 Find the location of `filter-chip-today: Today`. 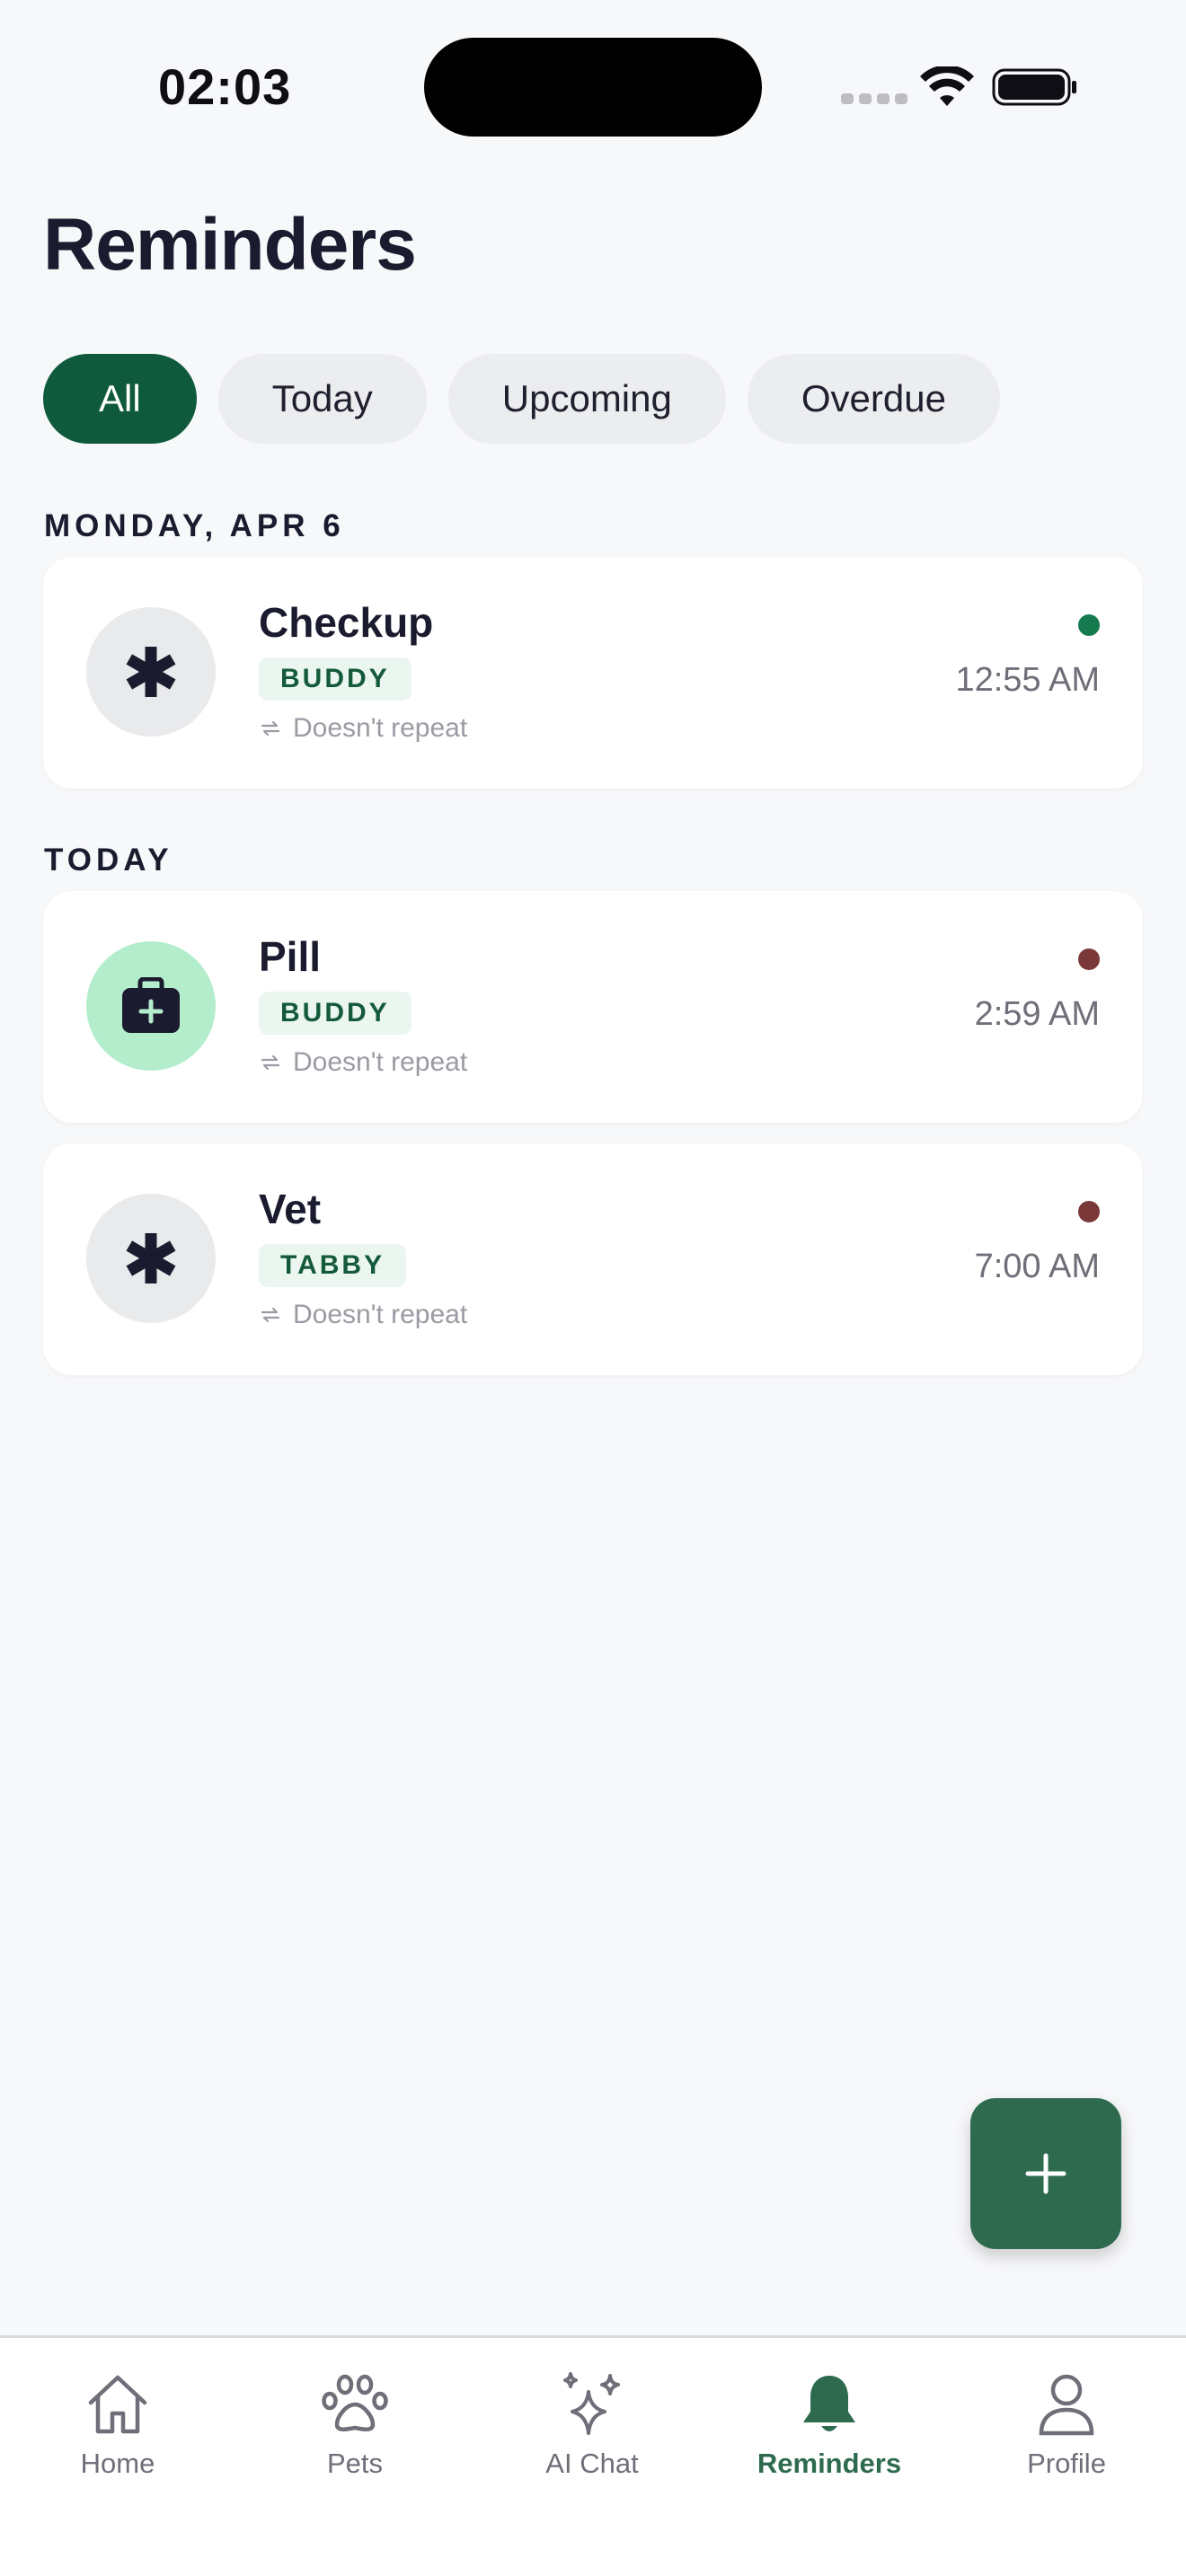

filter-chip-today: Today is located at coordinates (322, 399).